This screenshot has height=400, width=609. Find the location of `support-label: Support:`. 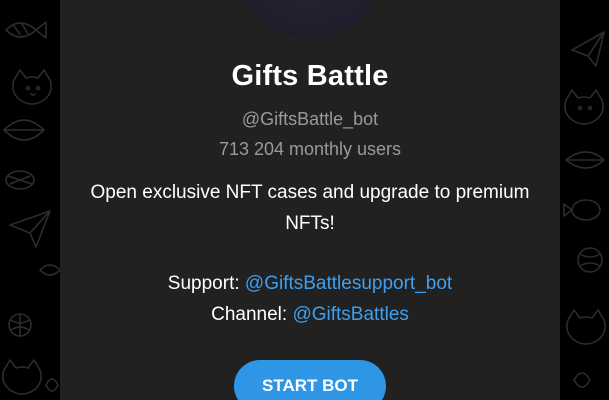

support-label: Support: is located at coordinates (203, 283).